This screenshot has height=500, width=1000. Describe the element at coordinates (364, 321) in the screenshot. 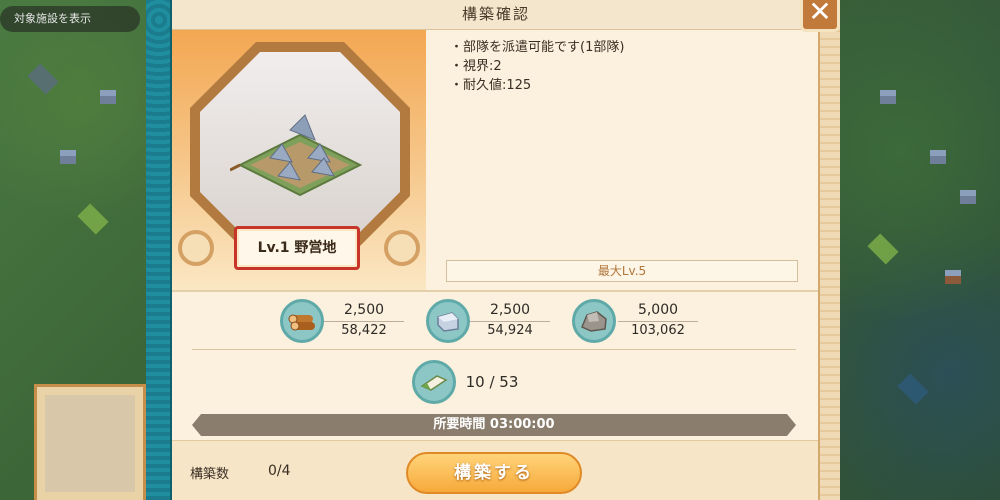

I see `wood-divider` at that location.